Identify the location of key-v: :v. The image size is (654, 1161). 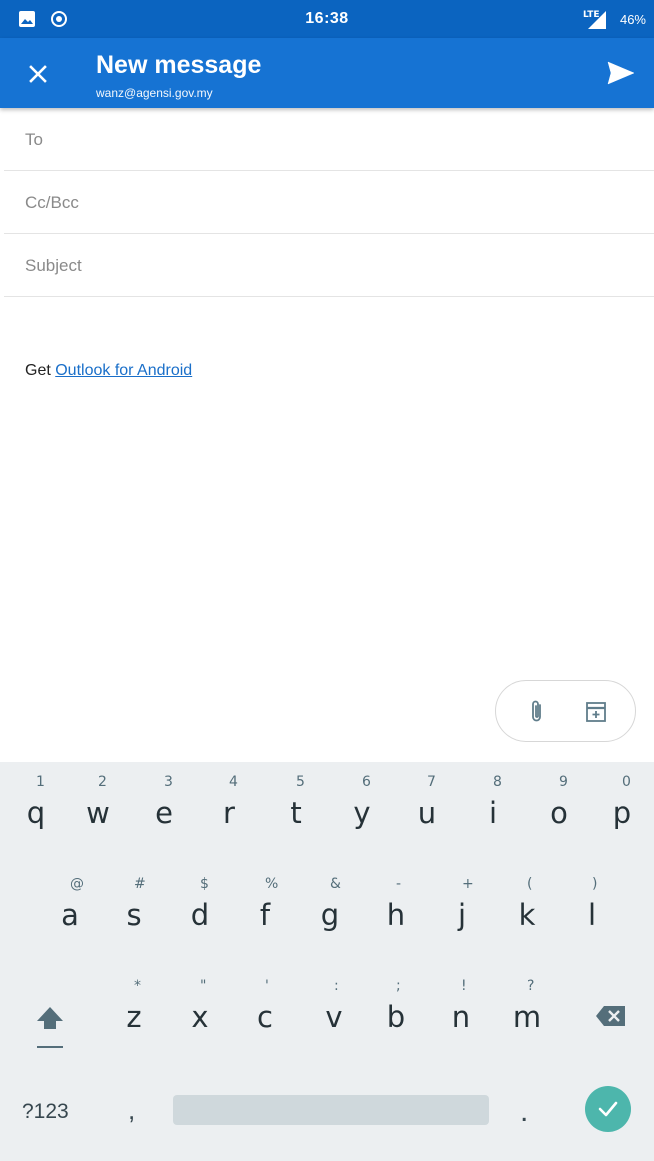
(334, 1006).